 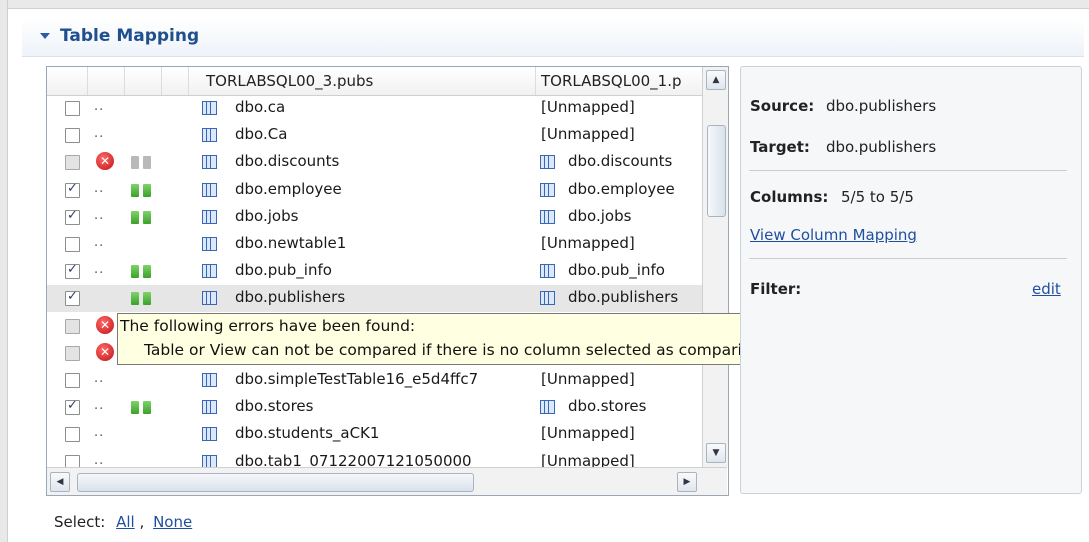 What do you see at coordinates (623, 297) in the screenshot?
I see `target-table-name: dbo.publishers` at bounding box center [623, 297].